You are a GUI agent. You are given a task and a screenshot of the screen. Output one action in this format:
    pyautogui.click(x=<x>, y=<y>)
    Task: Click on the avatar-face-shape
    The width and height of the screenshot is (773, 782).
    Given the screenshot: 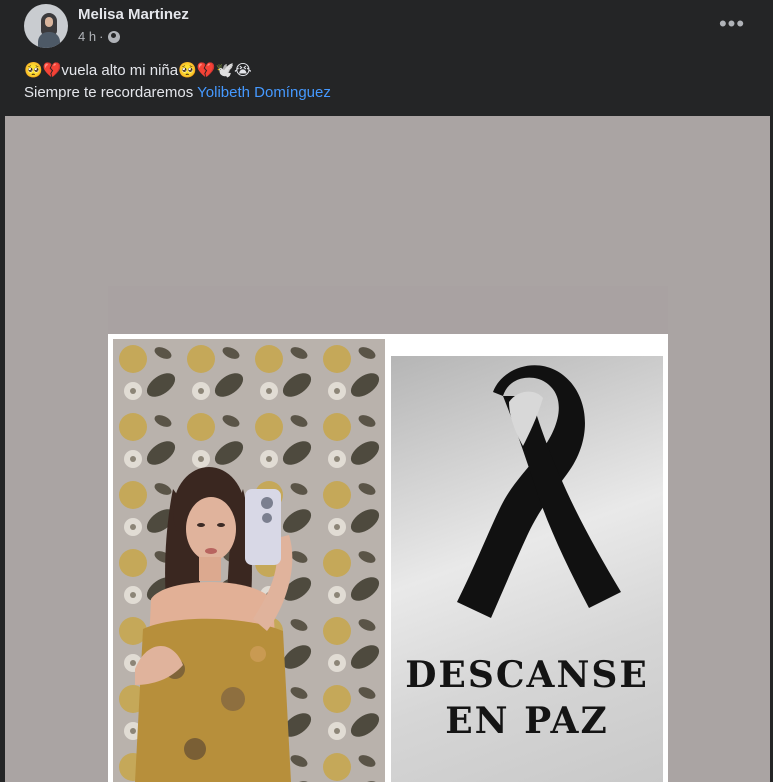 What is the action you would take?
    pyautogui.click(x=49, y=22)
    